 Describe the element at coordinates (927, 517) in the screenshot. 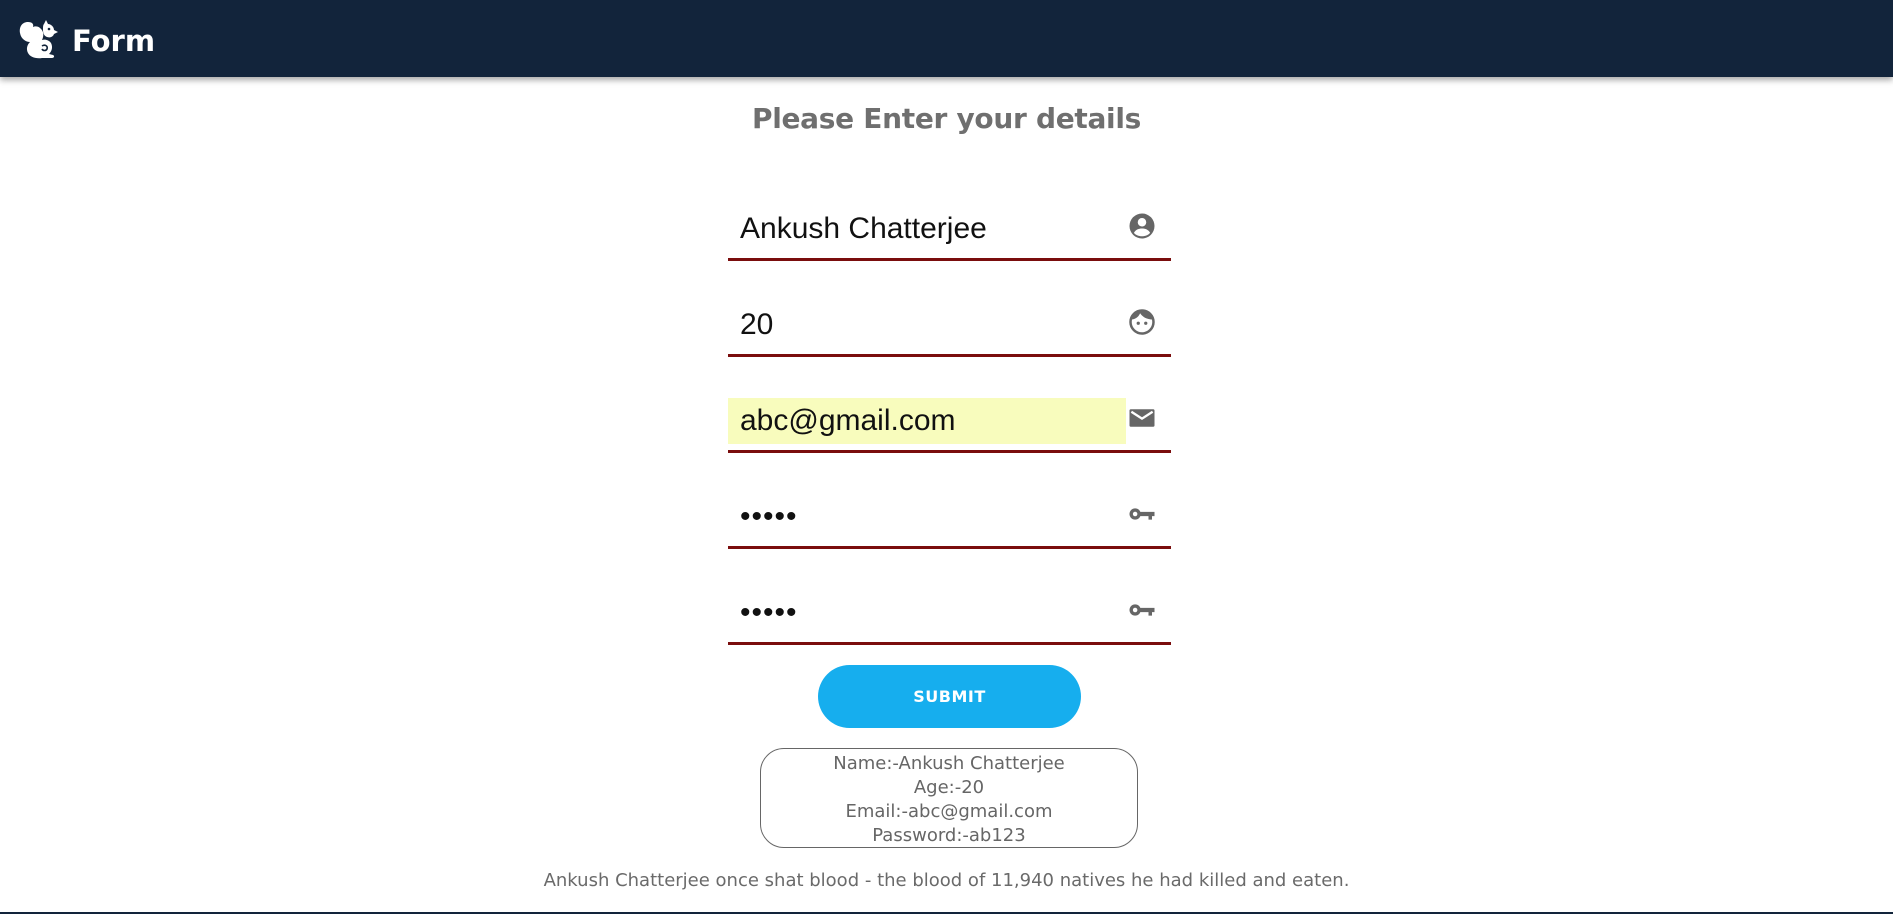

I see `password-input` at that location.